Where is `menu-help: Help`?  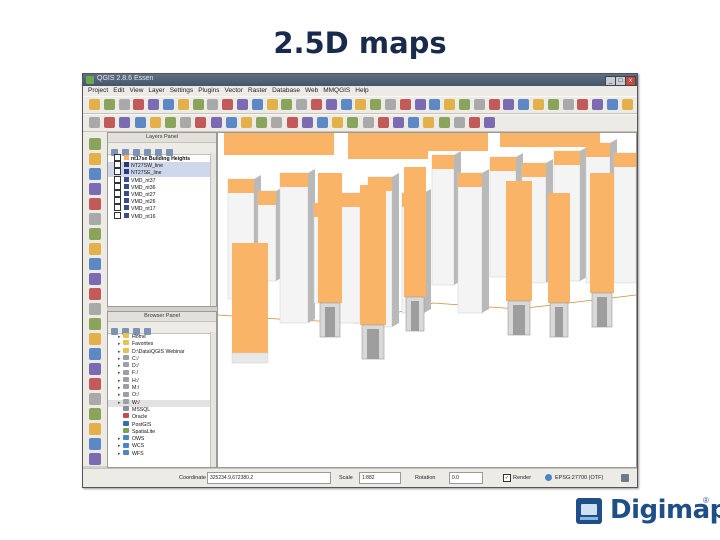 menu-help: Help is located at coordinates (361, 91).